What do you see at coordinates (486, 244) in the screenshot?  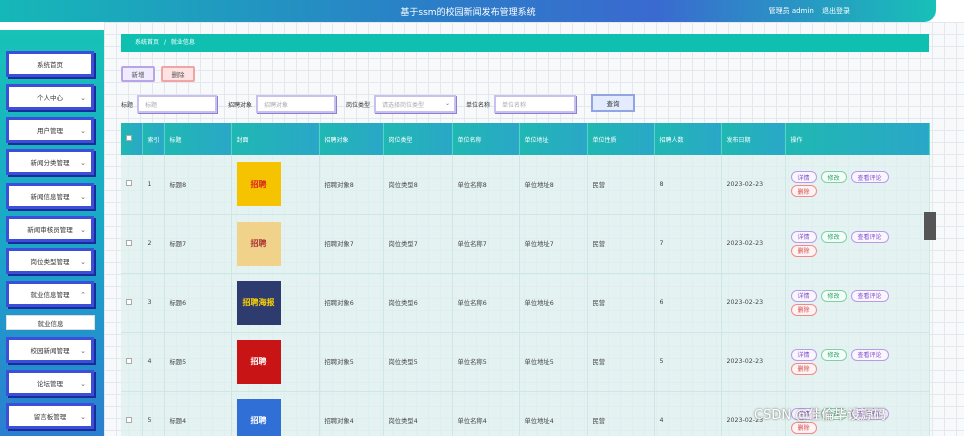 I see `cell-company: 单位名称7` at bounding box center [486, 244].